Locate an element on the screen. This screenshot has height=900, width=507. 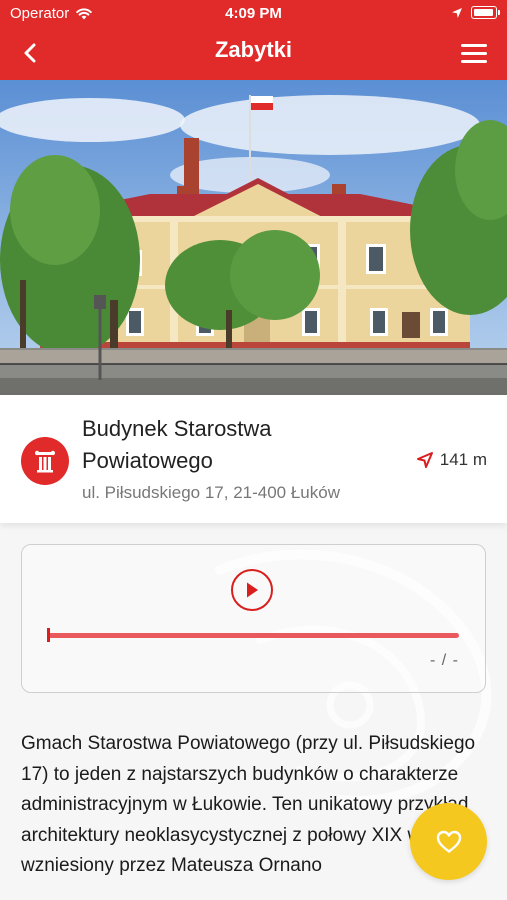
status-bar: Operator 4:09 PM is located at coordinates (253, 14).